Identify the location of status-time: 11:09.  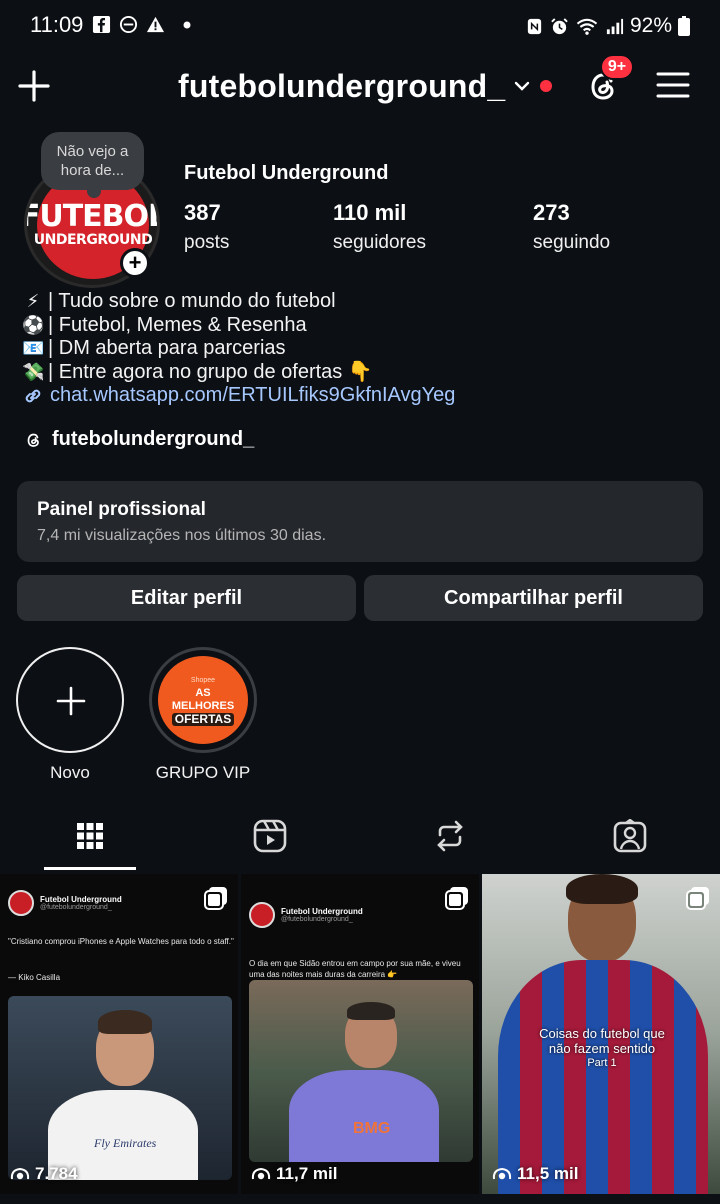
(57, 24).